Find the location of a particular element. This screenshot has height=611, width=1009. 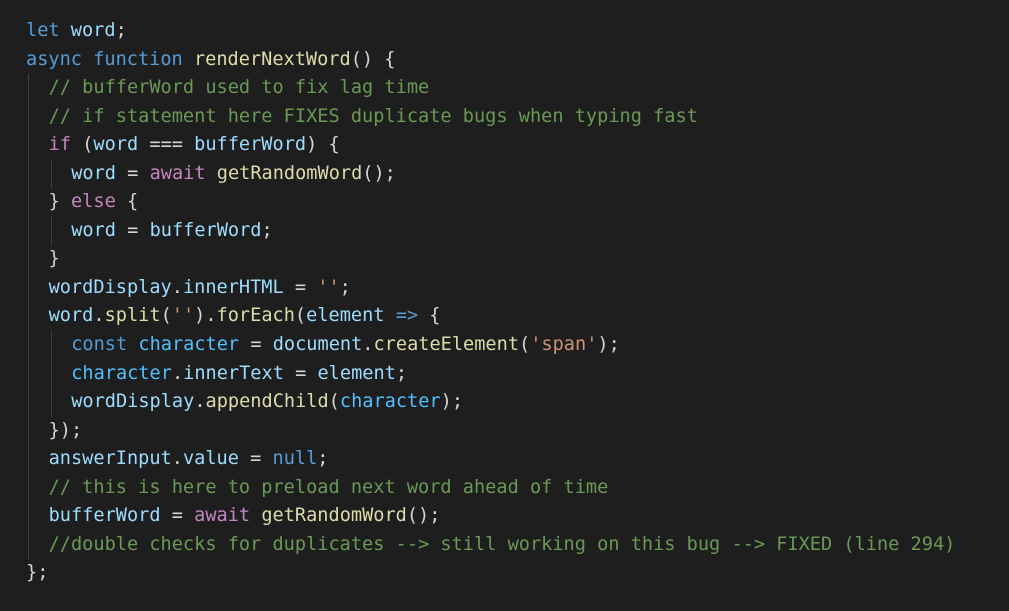

code-token-punctuation: }; is located at coordinates (37, 573).